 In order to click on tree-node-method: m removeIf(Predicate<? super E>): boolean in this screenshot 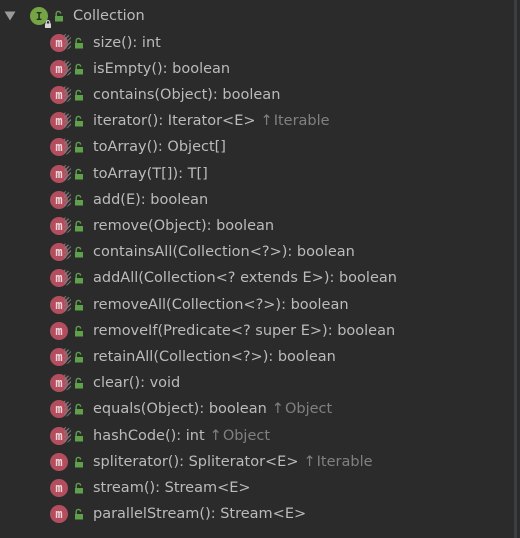, I will do `click(222, 331)`.